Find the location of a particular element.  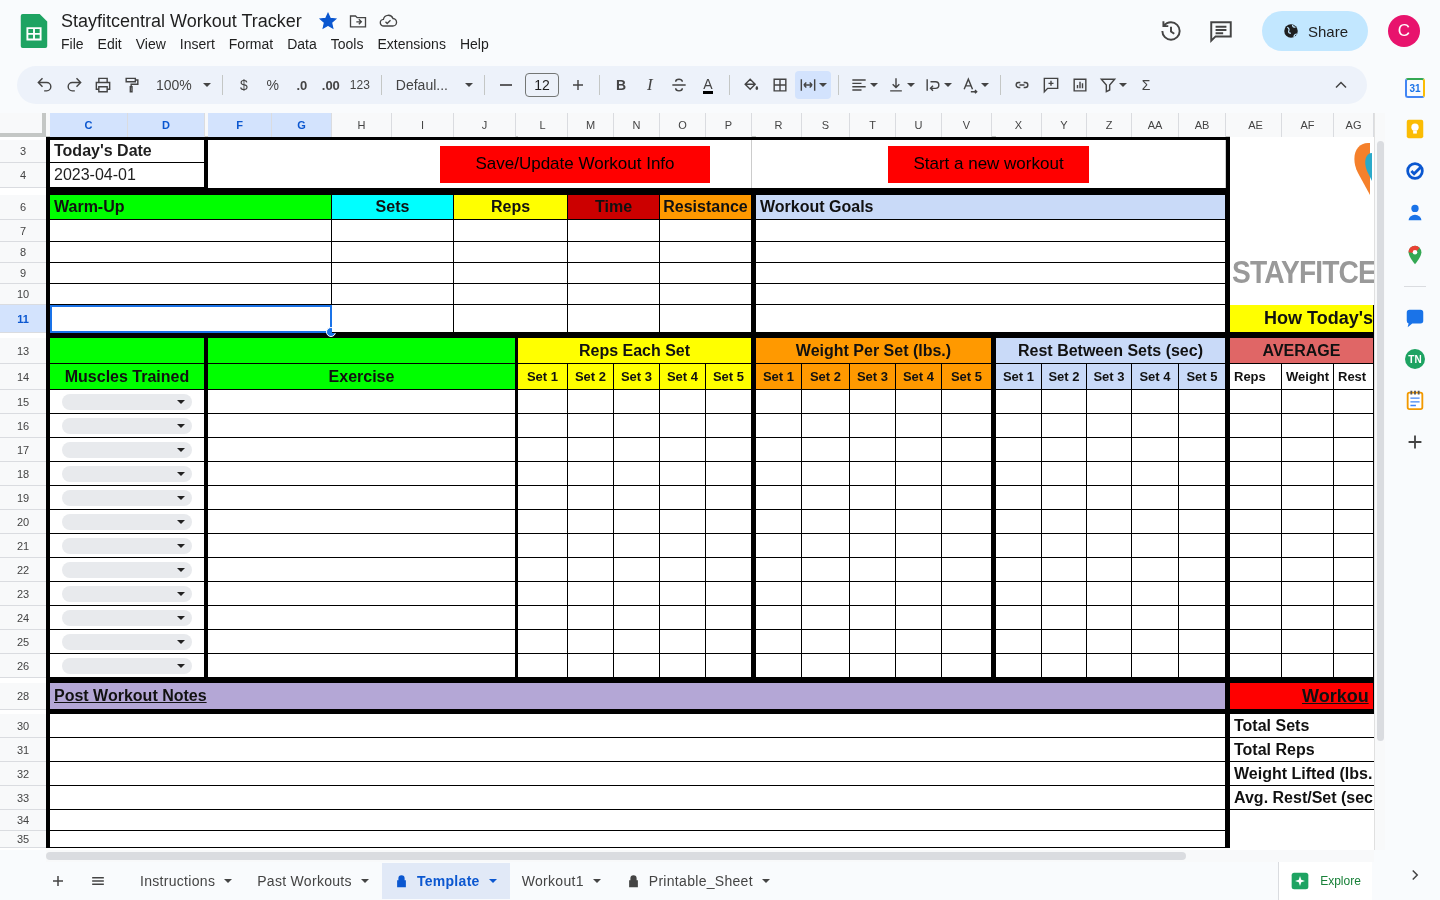

column-header: F is located at coordinates (240, 125).